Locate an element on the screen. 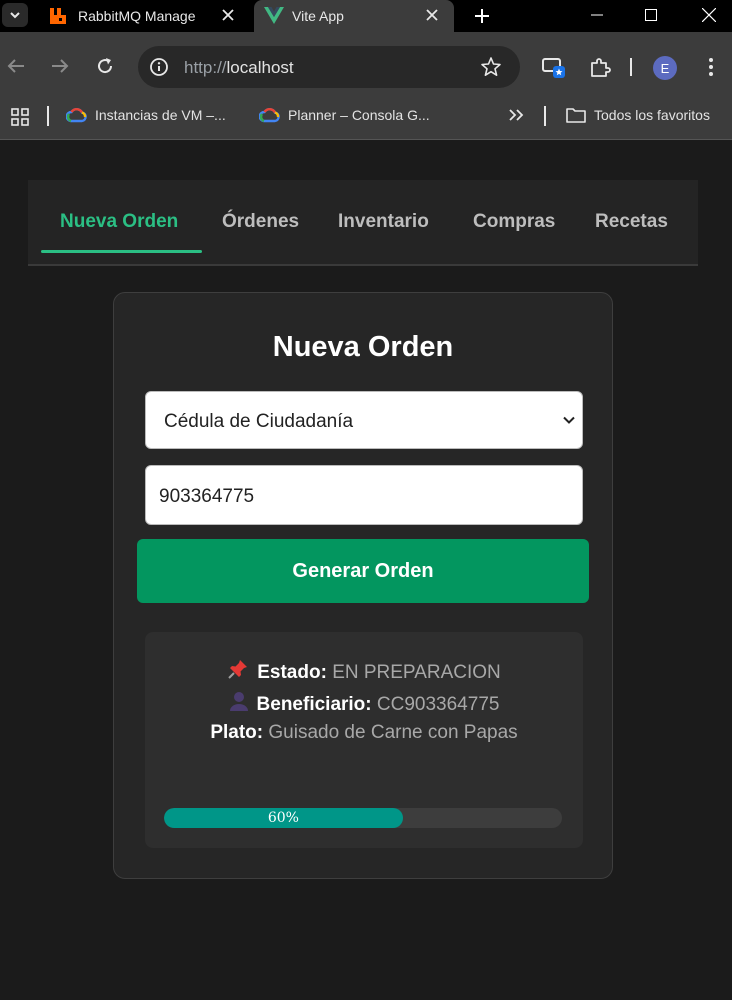 Image resolution: width=732 pixels, height=1000 pixels. url-text: http://localhost is located at coordinates (239, 67).